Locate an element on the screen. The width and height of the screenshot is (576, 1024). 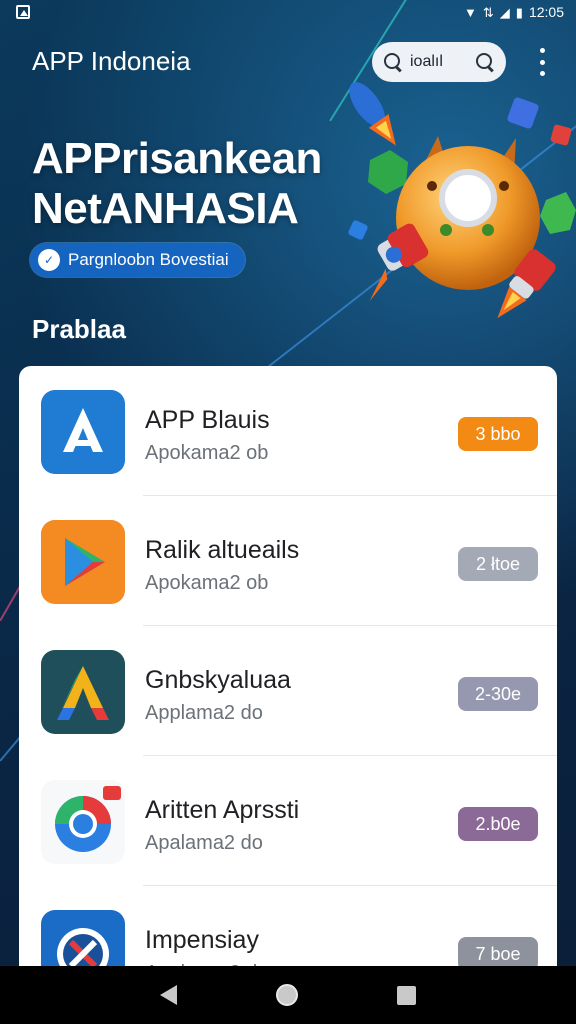
app-a-icon is located at coordinates (83, 432).